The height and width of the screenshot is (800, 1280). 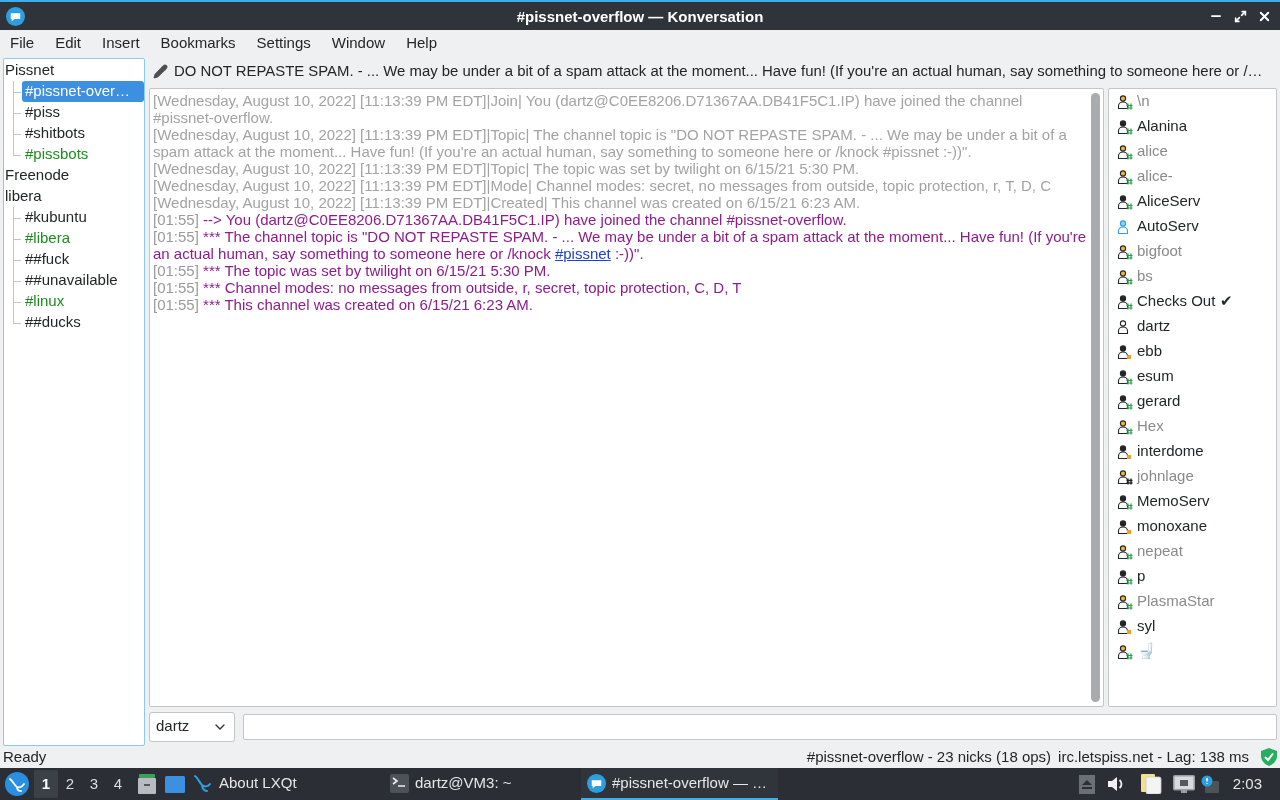 What do you see at coordinates (1145, 276) in the screenshot?
I see `nickname: bs` at bounding box center [1145, 276].